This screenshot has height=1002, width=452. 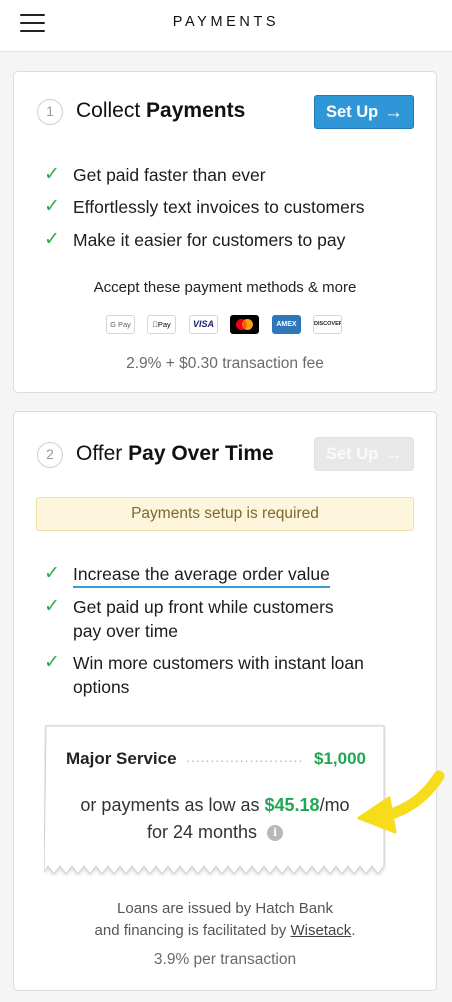 I want to click on step-number-badge: 2, so click(x=50, y=455).